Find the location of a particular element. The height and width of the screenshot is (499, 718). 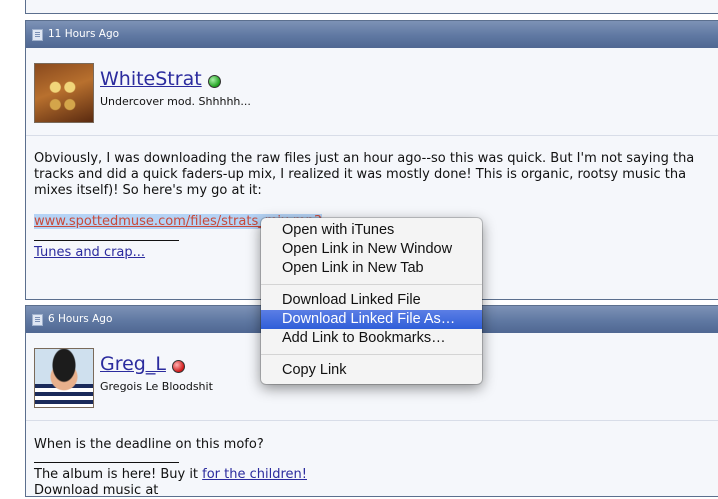

menu-item-open-link-new-tab: Open Link in New Tab is located at coordinates (371, 268).